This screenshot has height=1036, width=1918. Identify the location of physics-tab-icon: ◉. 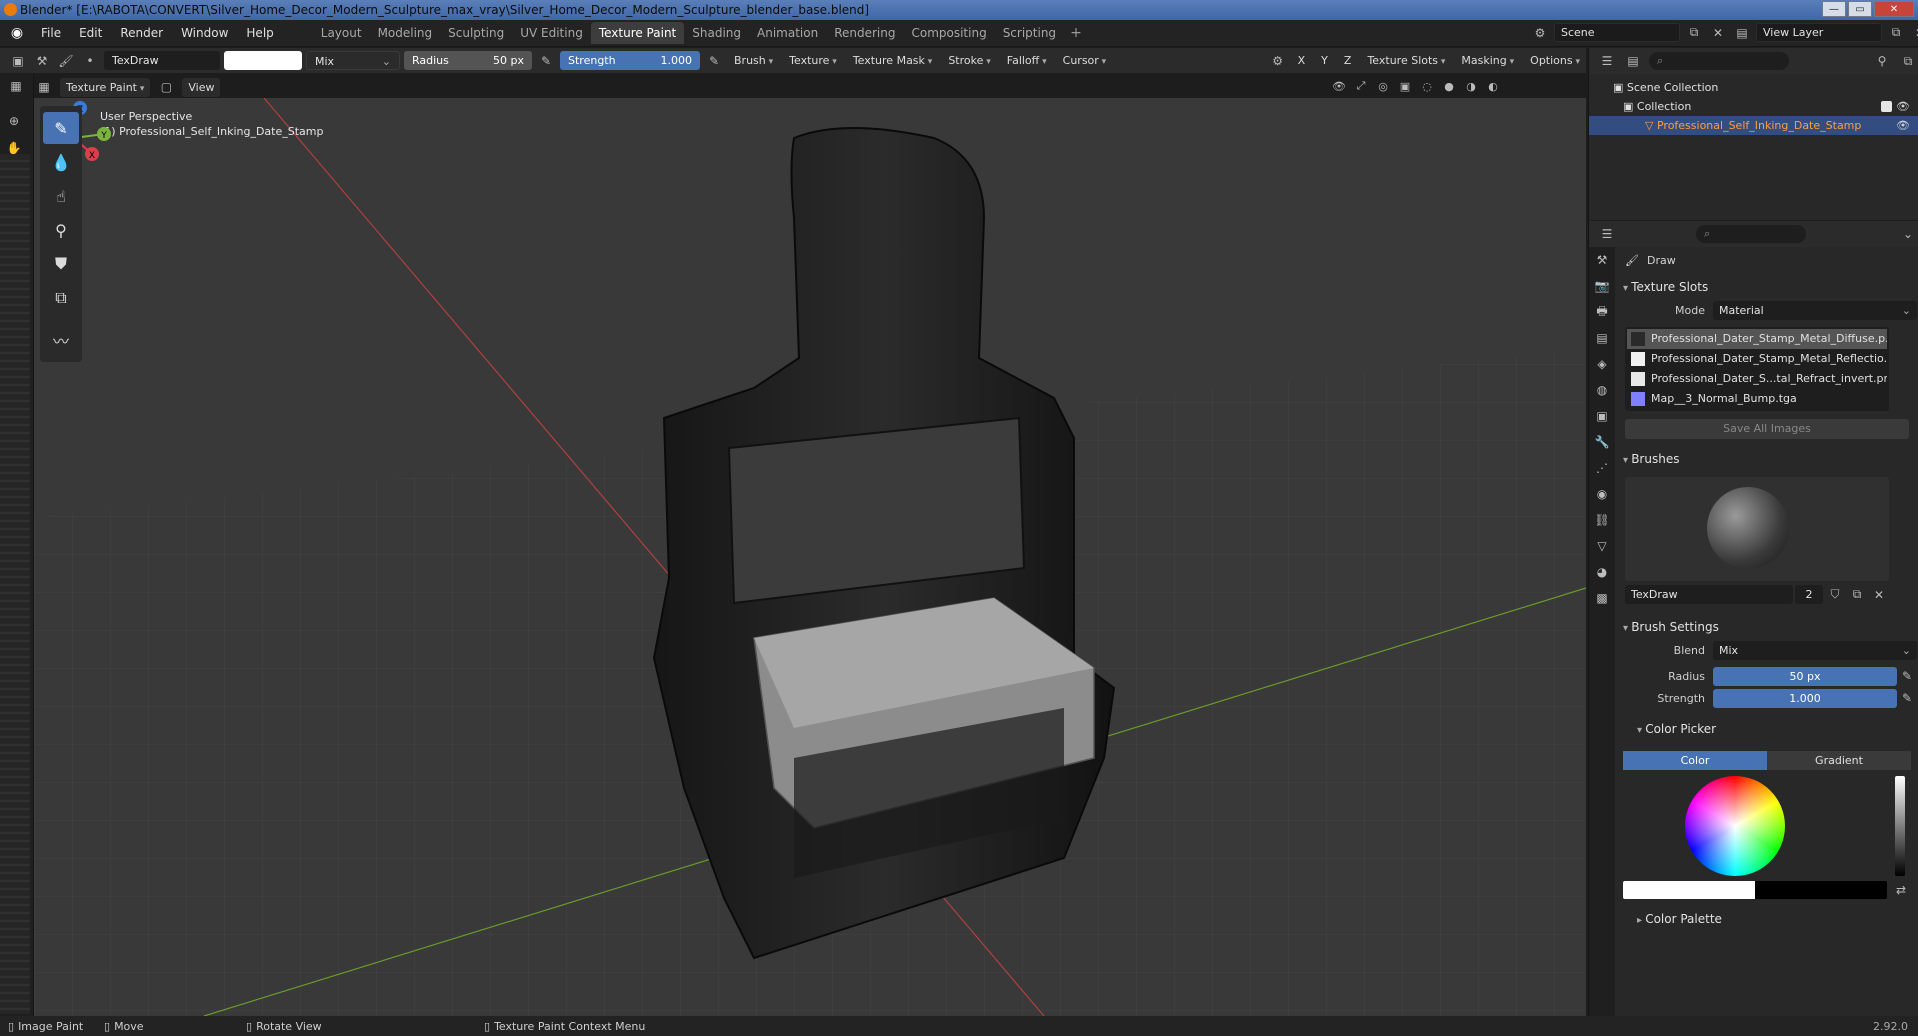
(1602, 494).